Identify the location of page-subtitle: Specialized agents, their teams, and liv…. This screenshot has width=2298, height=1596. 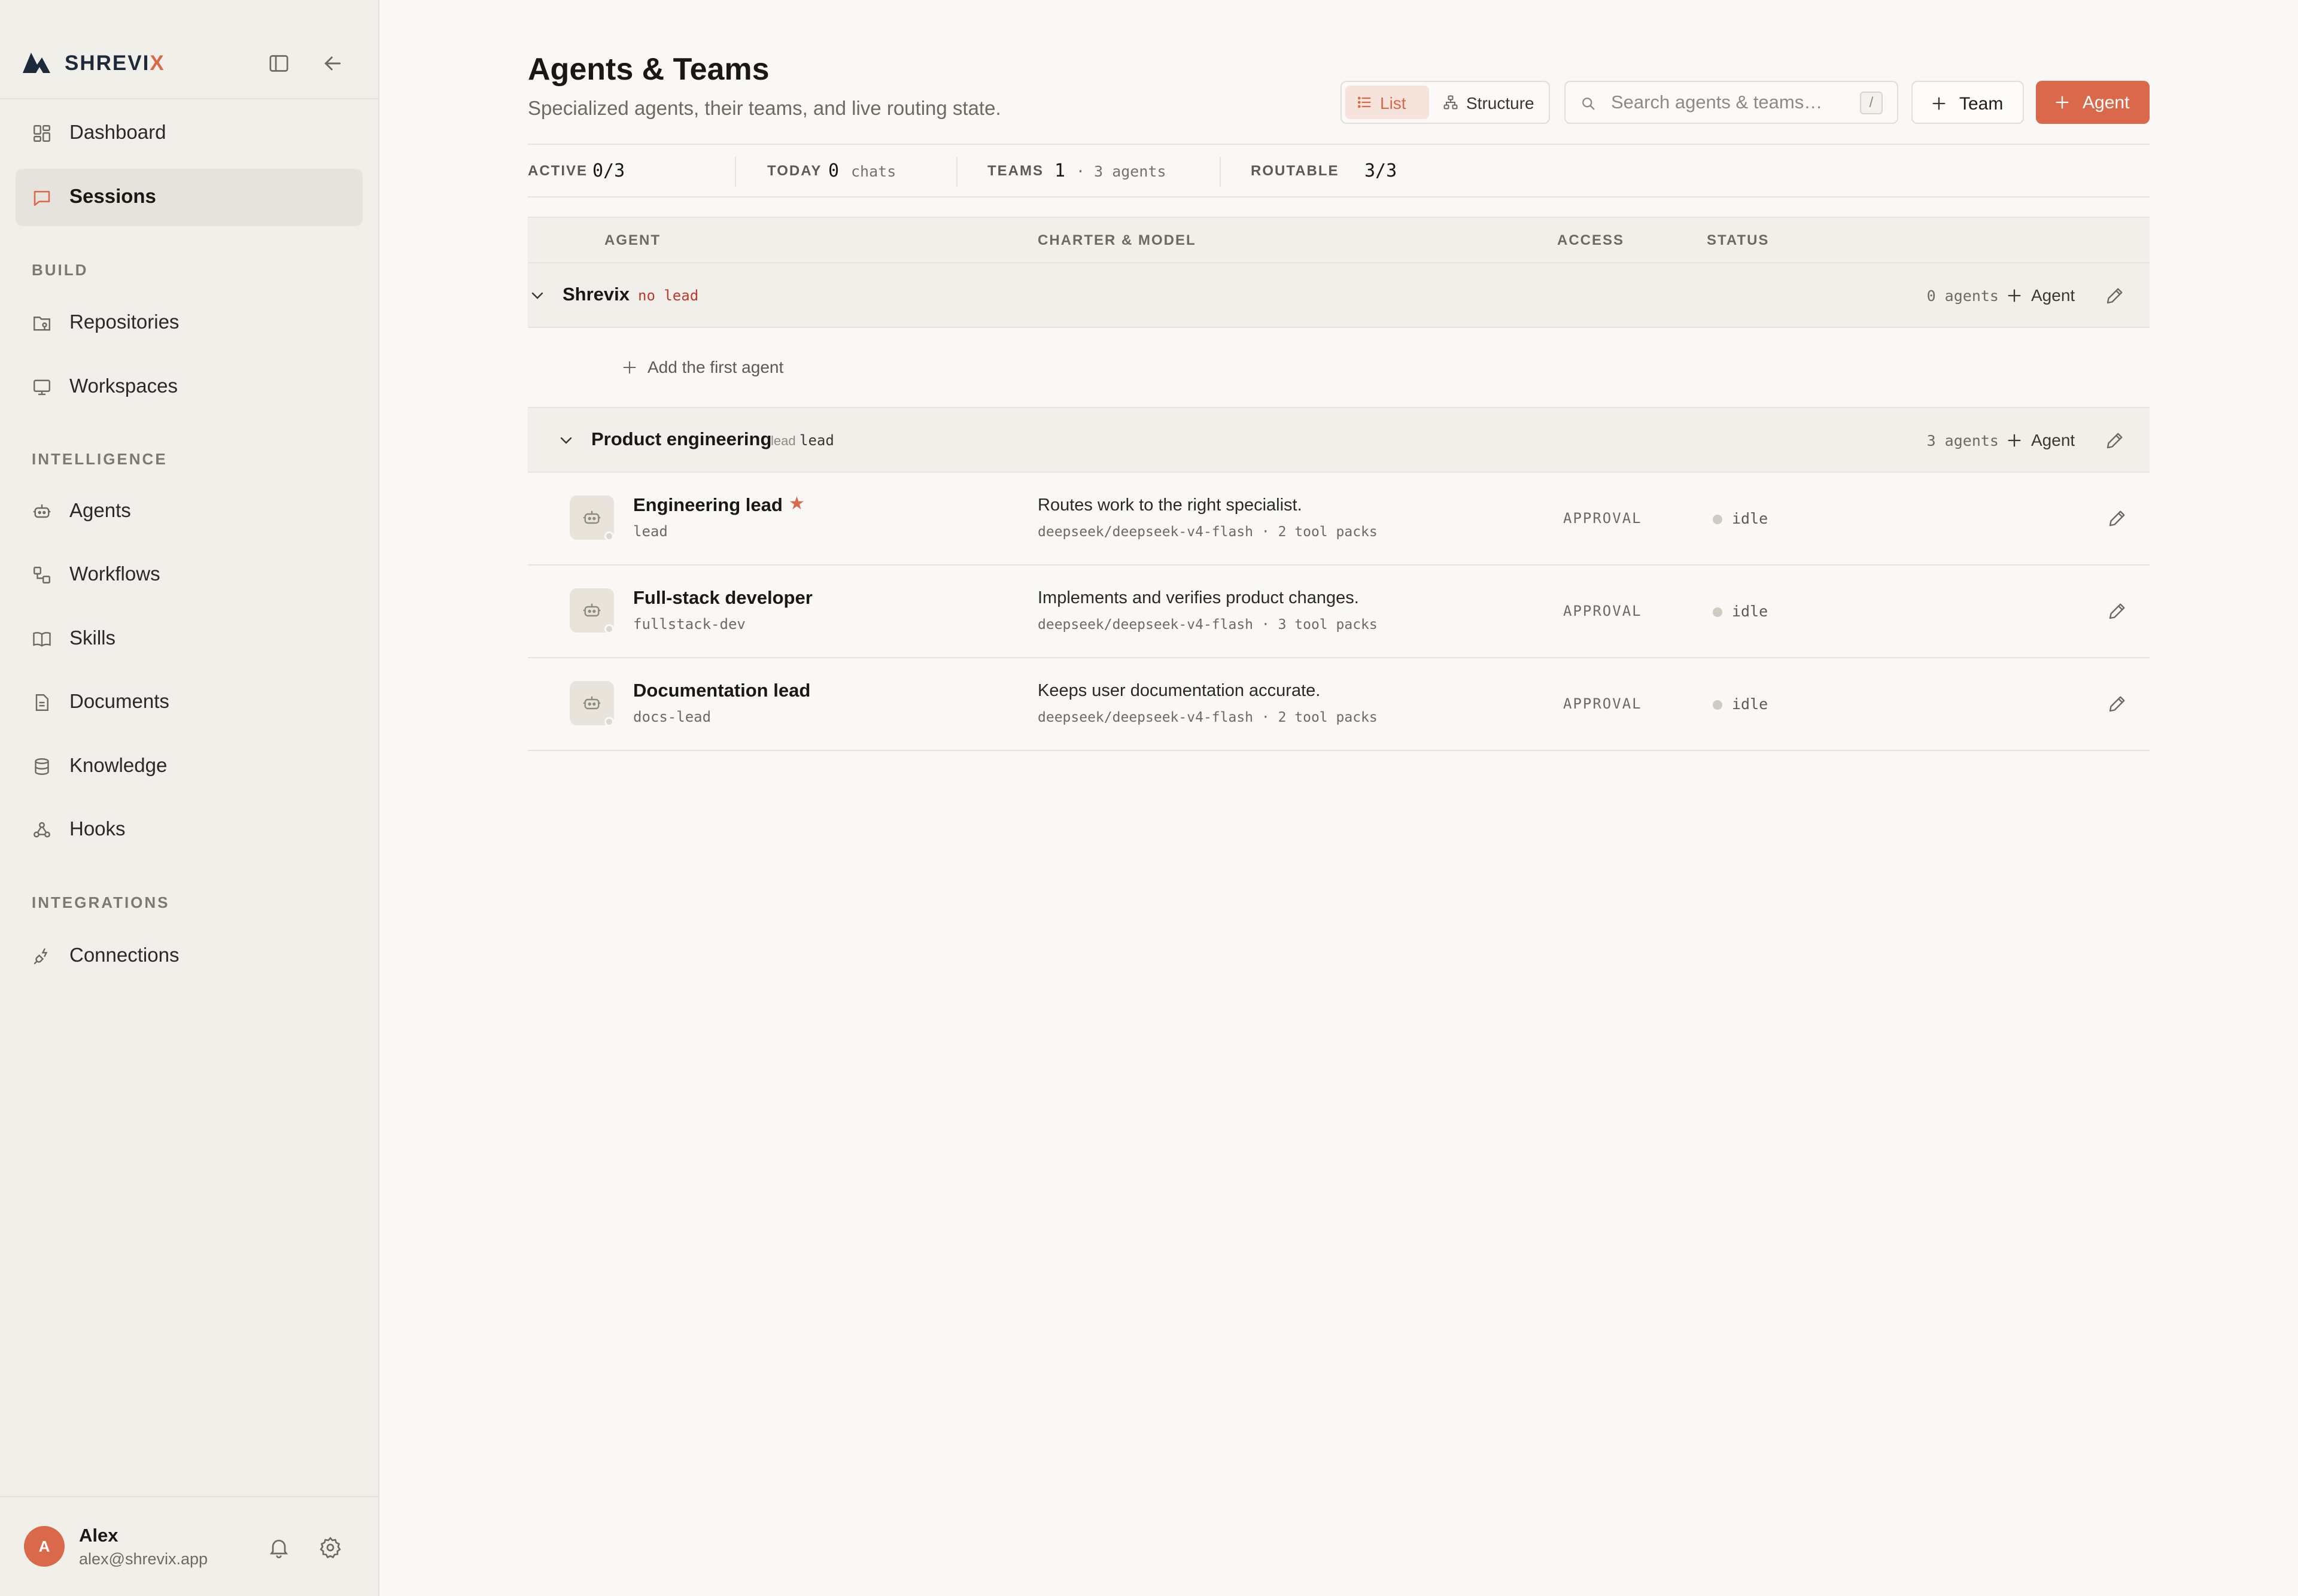
(764, 108).